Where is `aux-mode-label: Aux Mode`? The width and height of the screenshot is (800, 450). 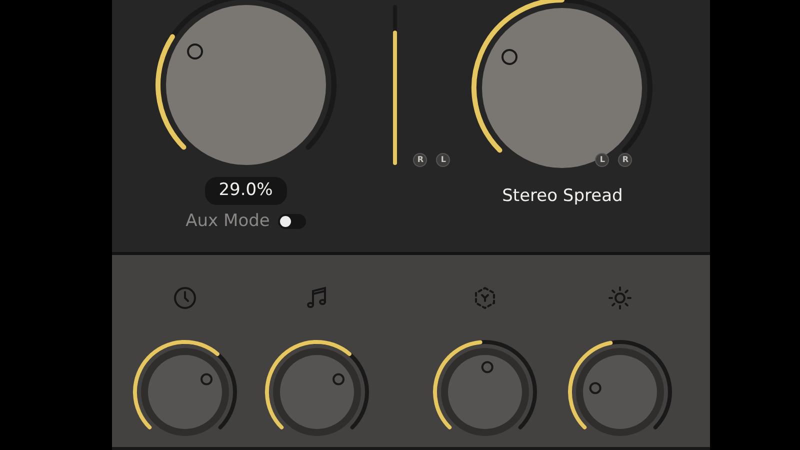 aux-mode-label: Aux Mode is located at coordinates (228, 221).